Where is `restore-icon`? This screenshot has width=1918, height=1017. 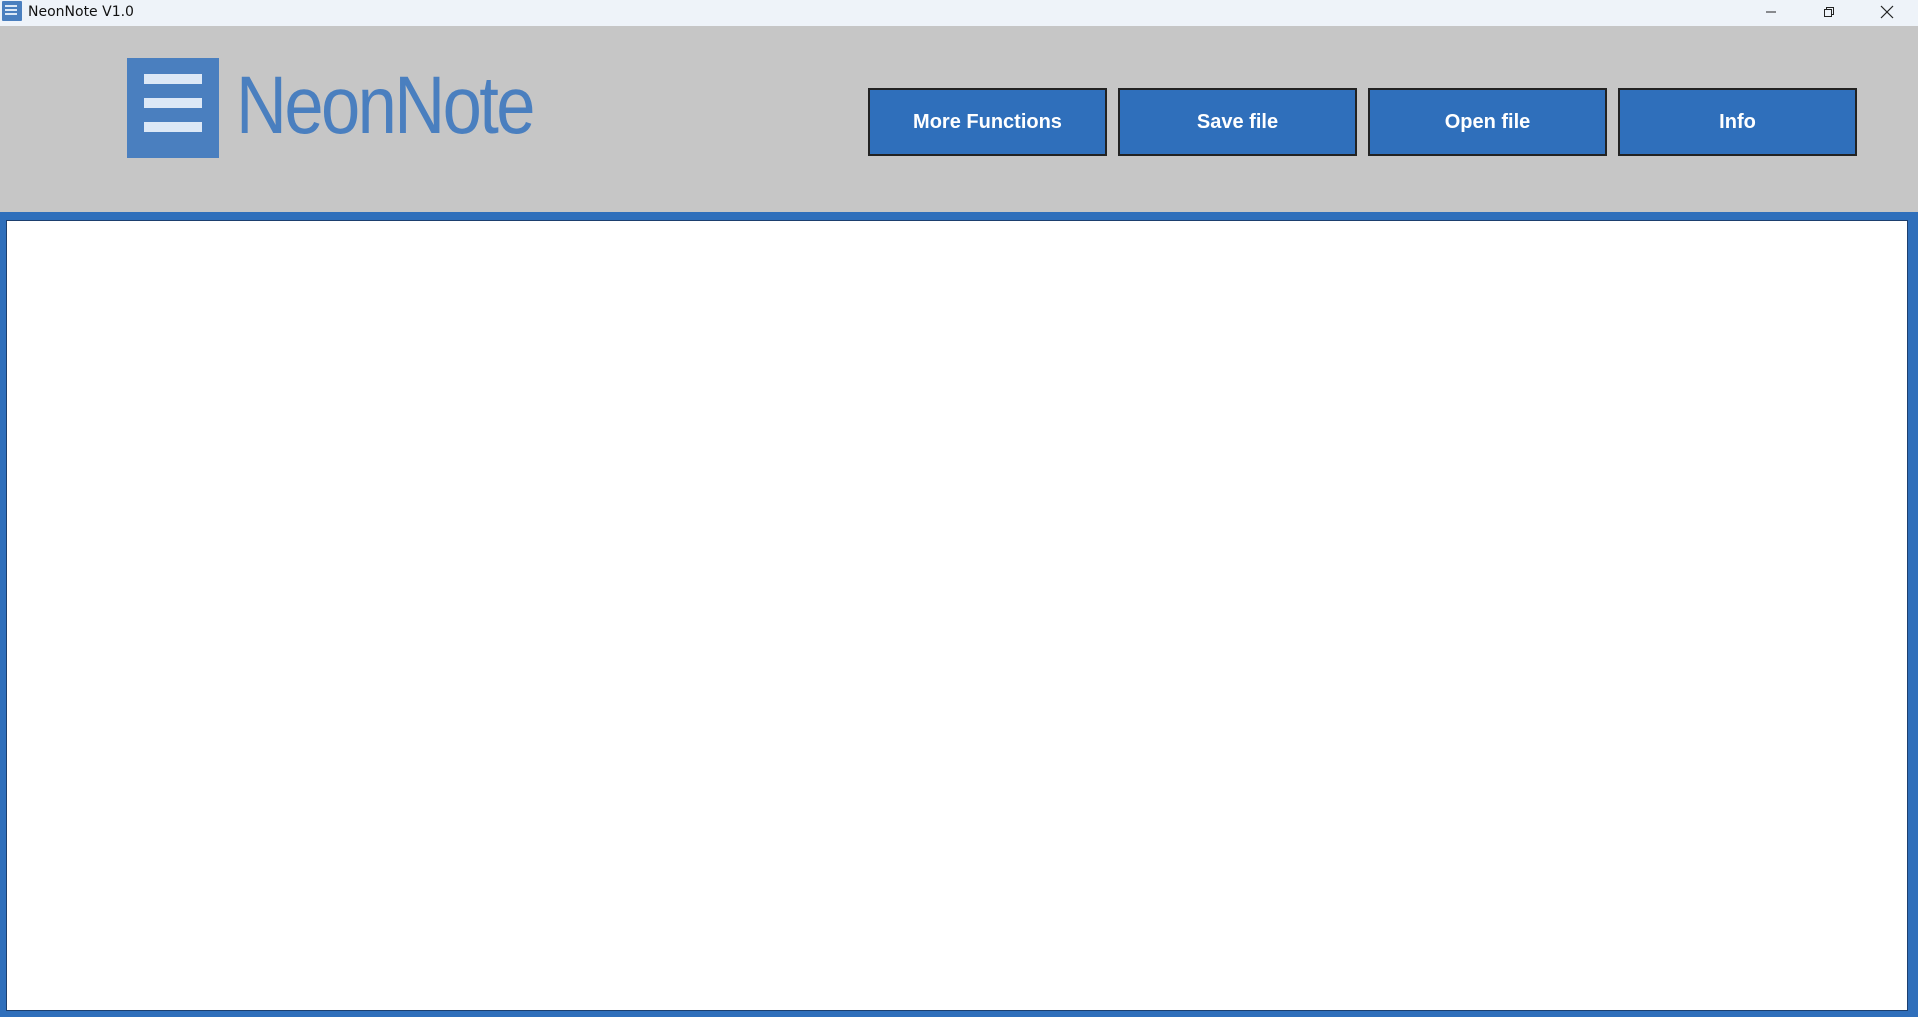
restore-icon is located at coordinates (1829, 12).